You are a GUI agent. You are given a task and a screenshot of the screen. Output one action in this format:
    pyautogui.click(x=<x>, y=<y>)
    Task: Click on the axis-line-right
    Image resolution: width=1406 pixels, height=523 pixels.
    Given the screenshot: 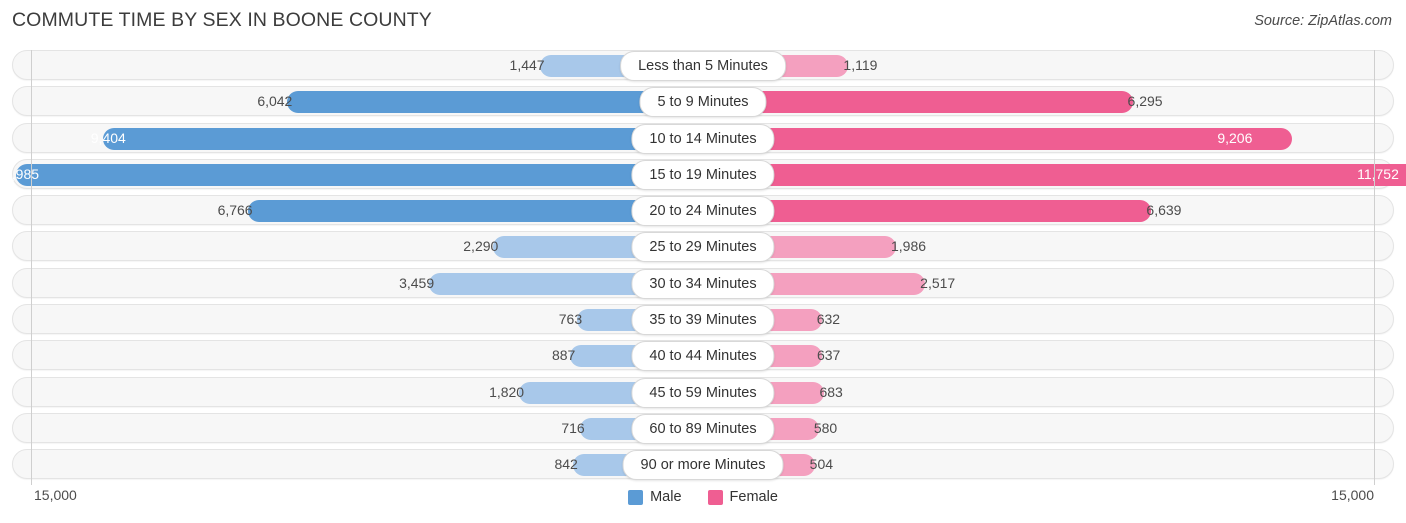 What is the action you would take?
    pyautogui.click(x=1374, y=267)
    